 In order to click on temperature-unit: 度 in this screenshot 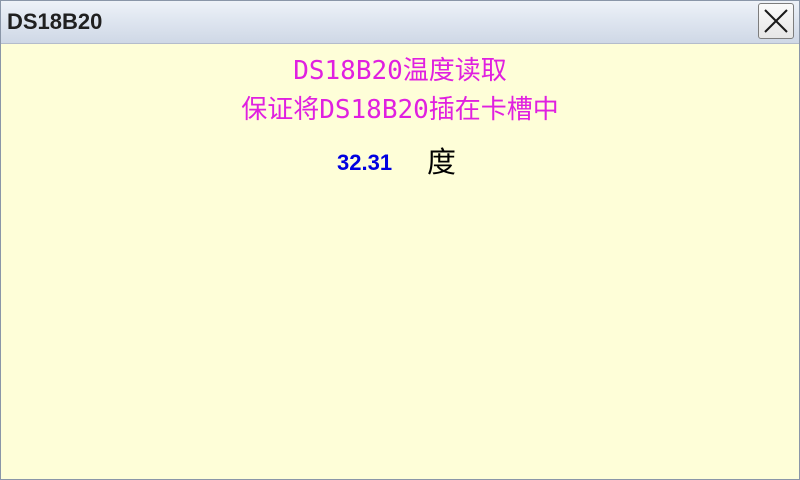, I will do `click(442, 162)`.